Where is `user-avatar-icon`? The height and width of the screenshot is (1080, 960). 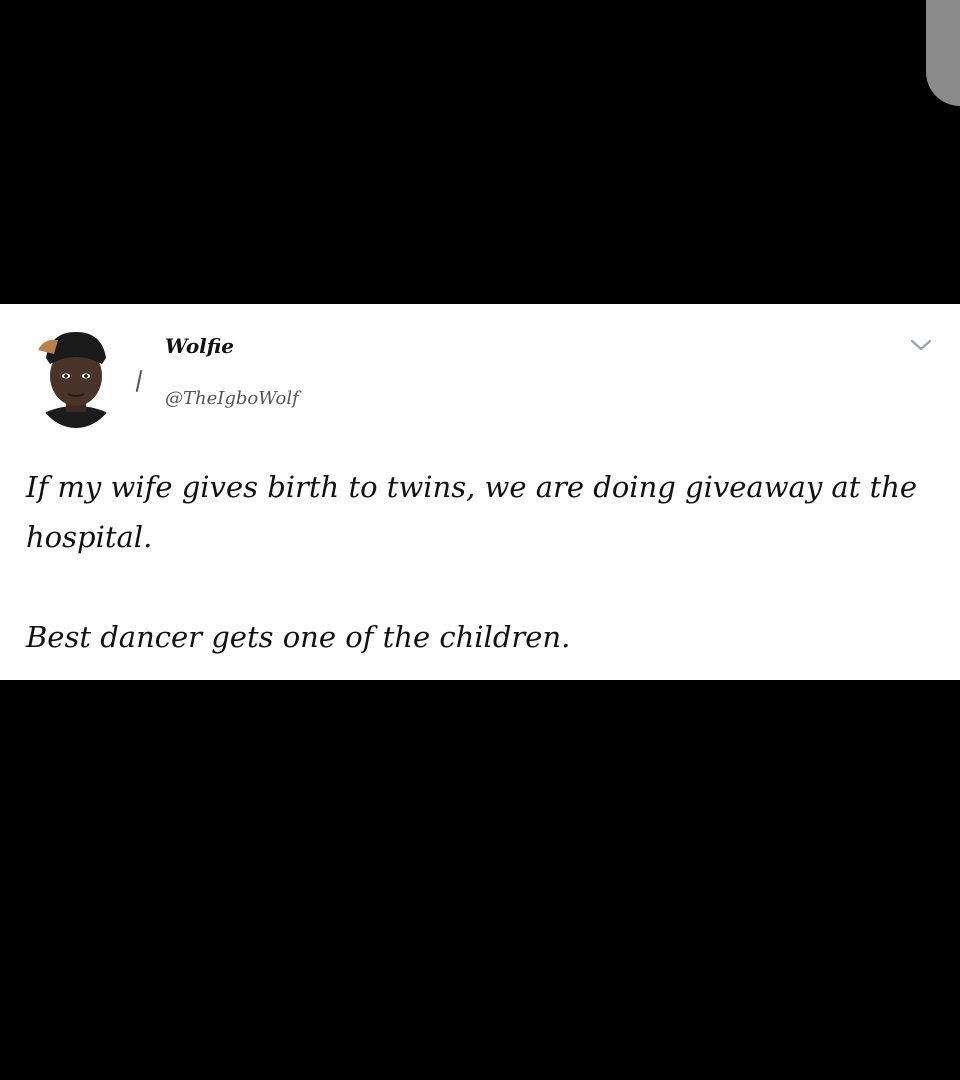
user-avatar-icon is located at coordinates (76, 374).